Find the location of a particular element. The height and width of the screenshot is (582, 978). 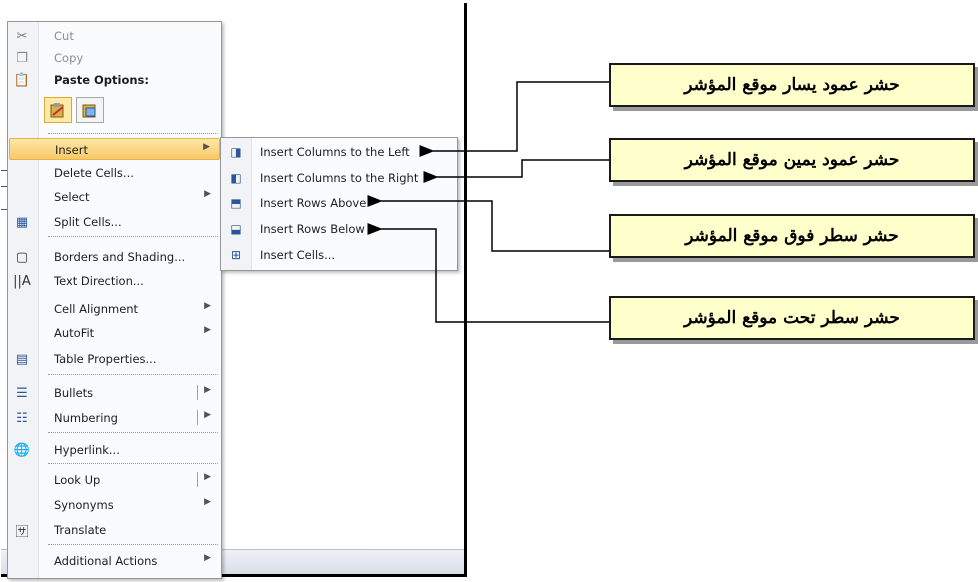

callout-insert-row-above: حشر سطر فوق موقع المؤشر is located at coordinates (792, 236).